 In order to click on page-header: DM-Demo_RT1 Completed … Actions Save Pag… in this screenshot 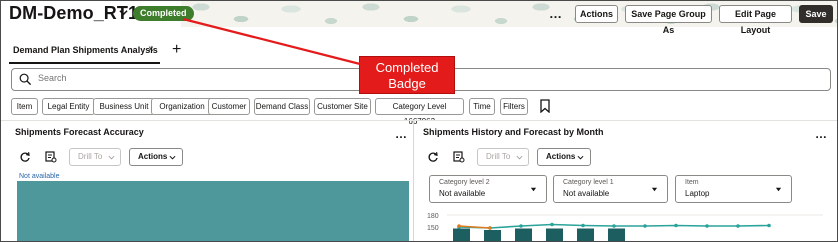, I will do `click(419, 18)`.